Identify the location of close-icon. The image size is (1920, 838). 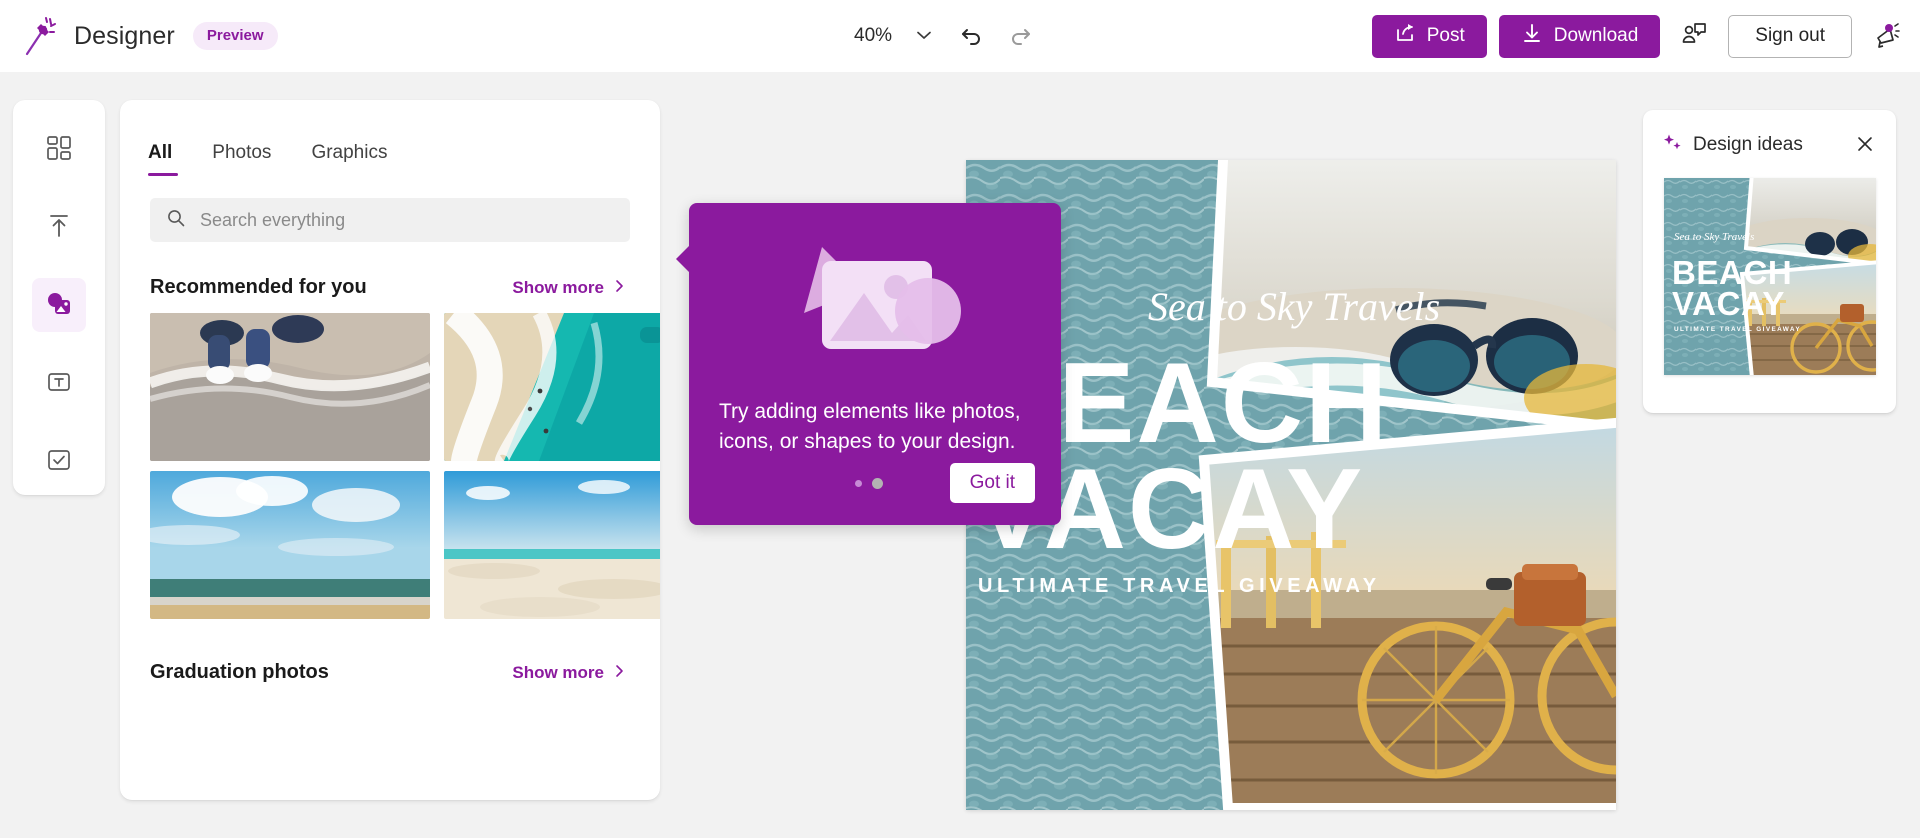
(1865, 145).